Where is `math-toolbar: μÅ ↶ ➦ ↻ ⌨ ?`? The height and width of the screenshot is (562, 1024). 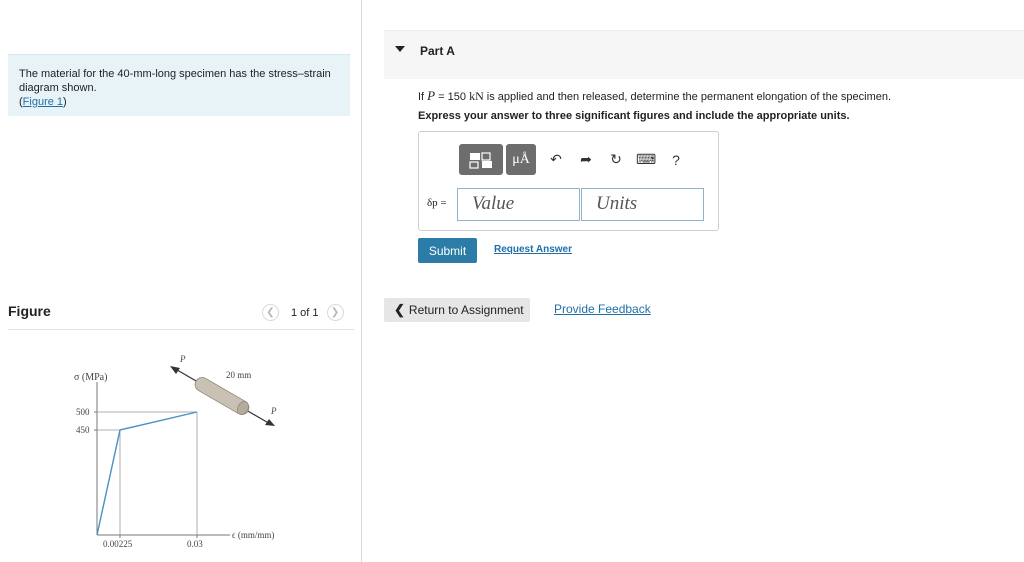 math-toolbar: μÅ ↶ ➦ ↻ ⌨ ? is located at coordinates (572, 159).